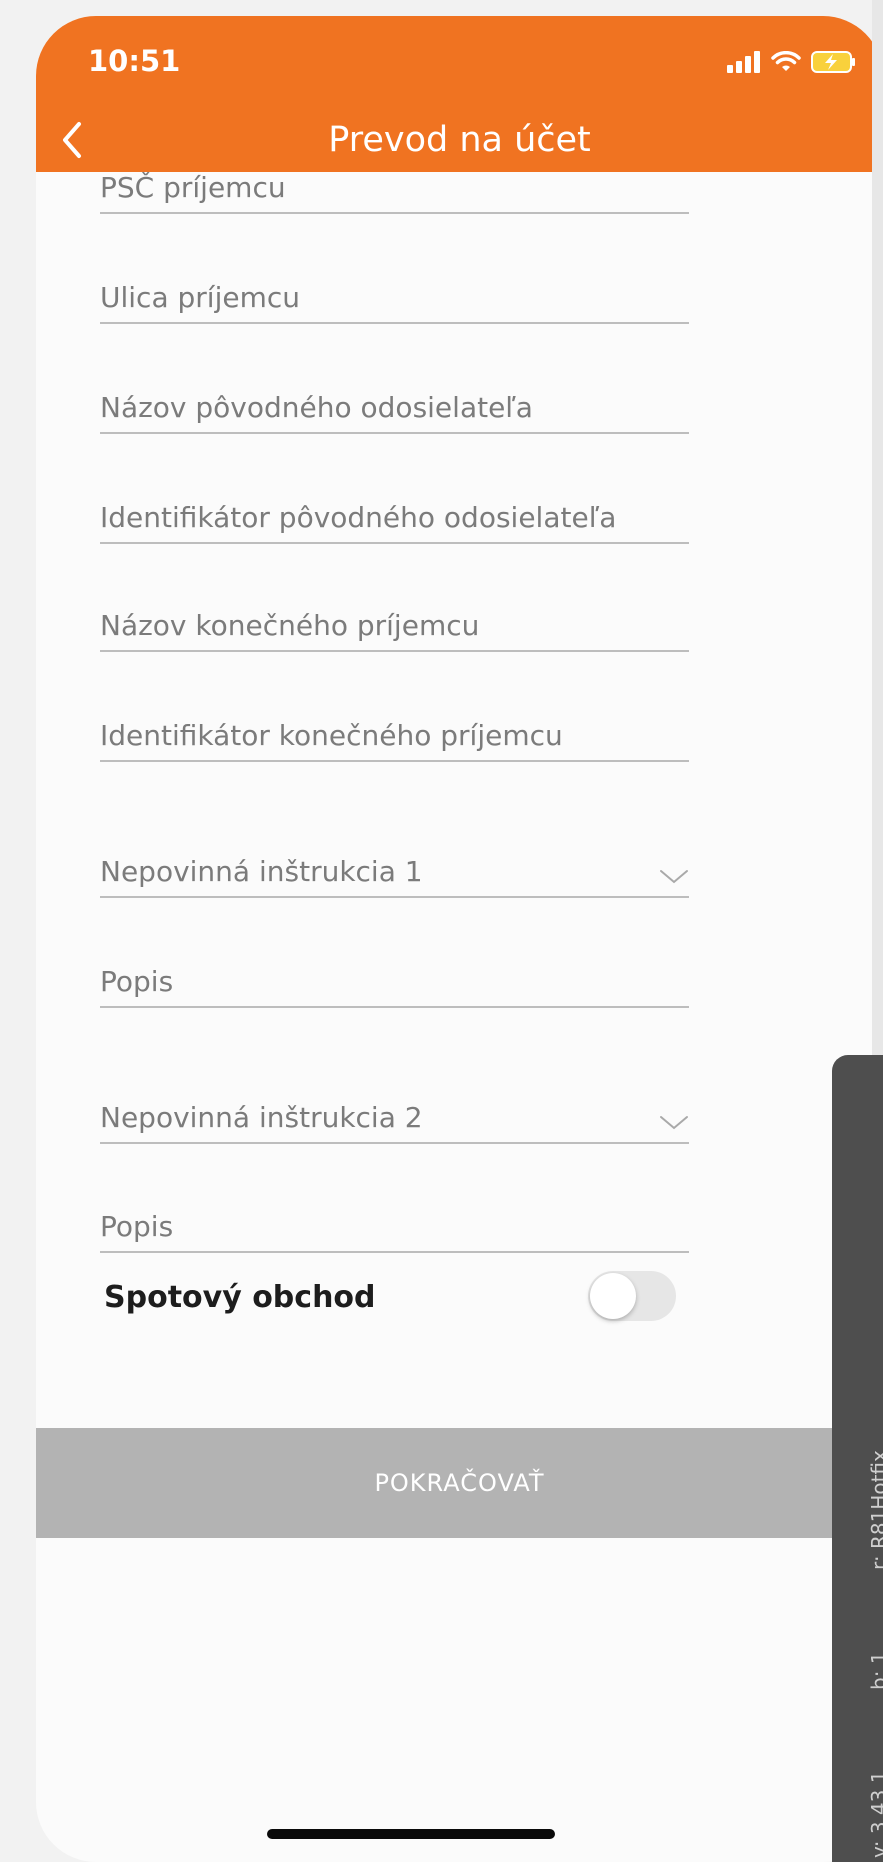 This screenshot has width=883, height=1862. I want to click on debug-version-text: v: 3.43.1, so click(875, 1814).